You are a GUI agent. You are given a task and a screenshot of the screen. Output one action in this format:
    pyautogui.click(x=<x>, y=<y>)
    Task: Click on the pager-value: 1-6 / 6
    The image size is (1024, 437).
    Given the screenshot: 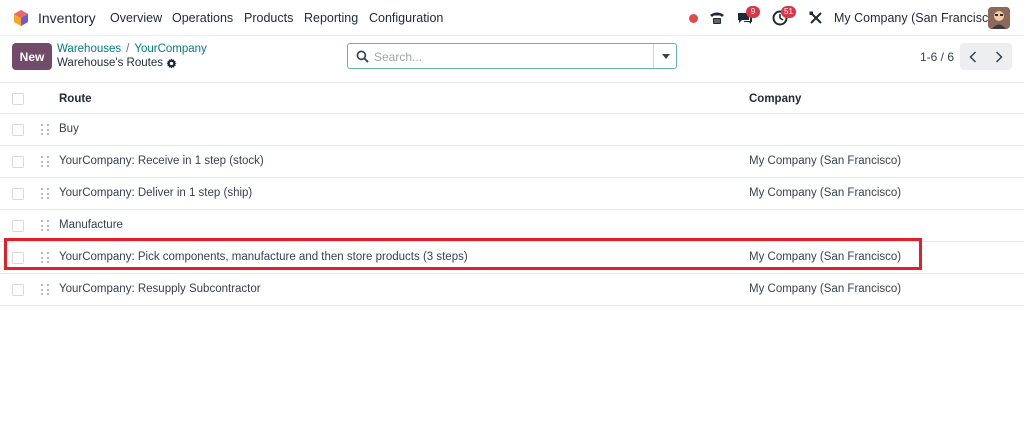 What is the action you would take?
    pyautogui.click(x=937, y=57)
    